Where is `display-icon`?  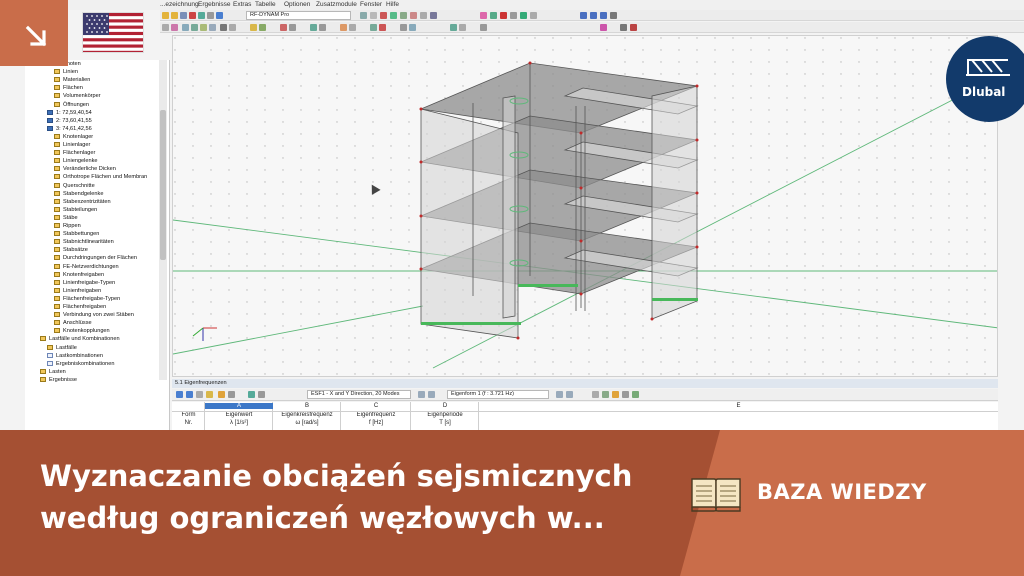
display-icon is located at coordinates (393, 15).